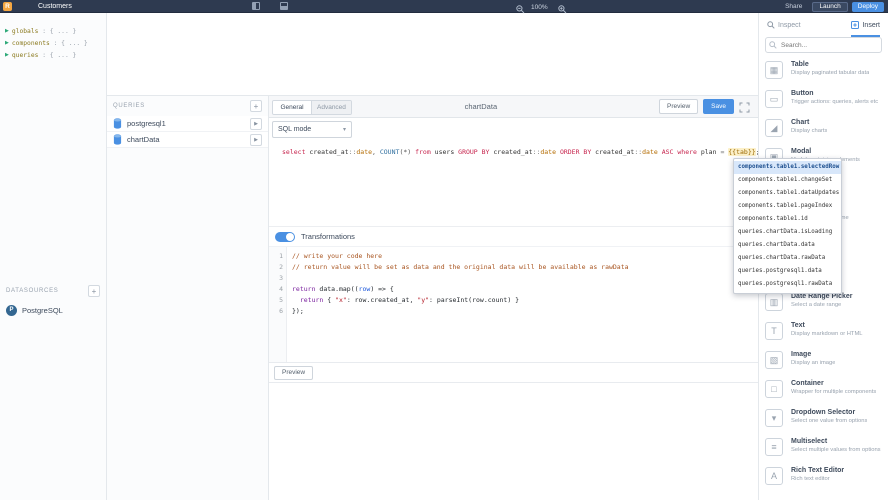 Image resolution: width=888 pixels, height=500 pixels. Describe the element at coordinates (774, 418) in the screenshot. I see `dropdown-selector-icon: ▾` at that location.